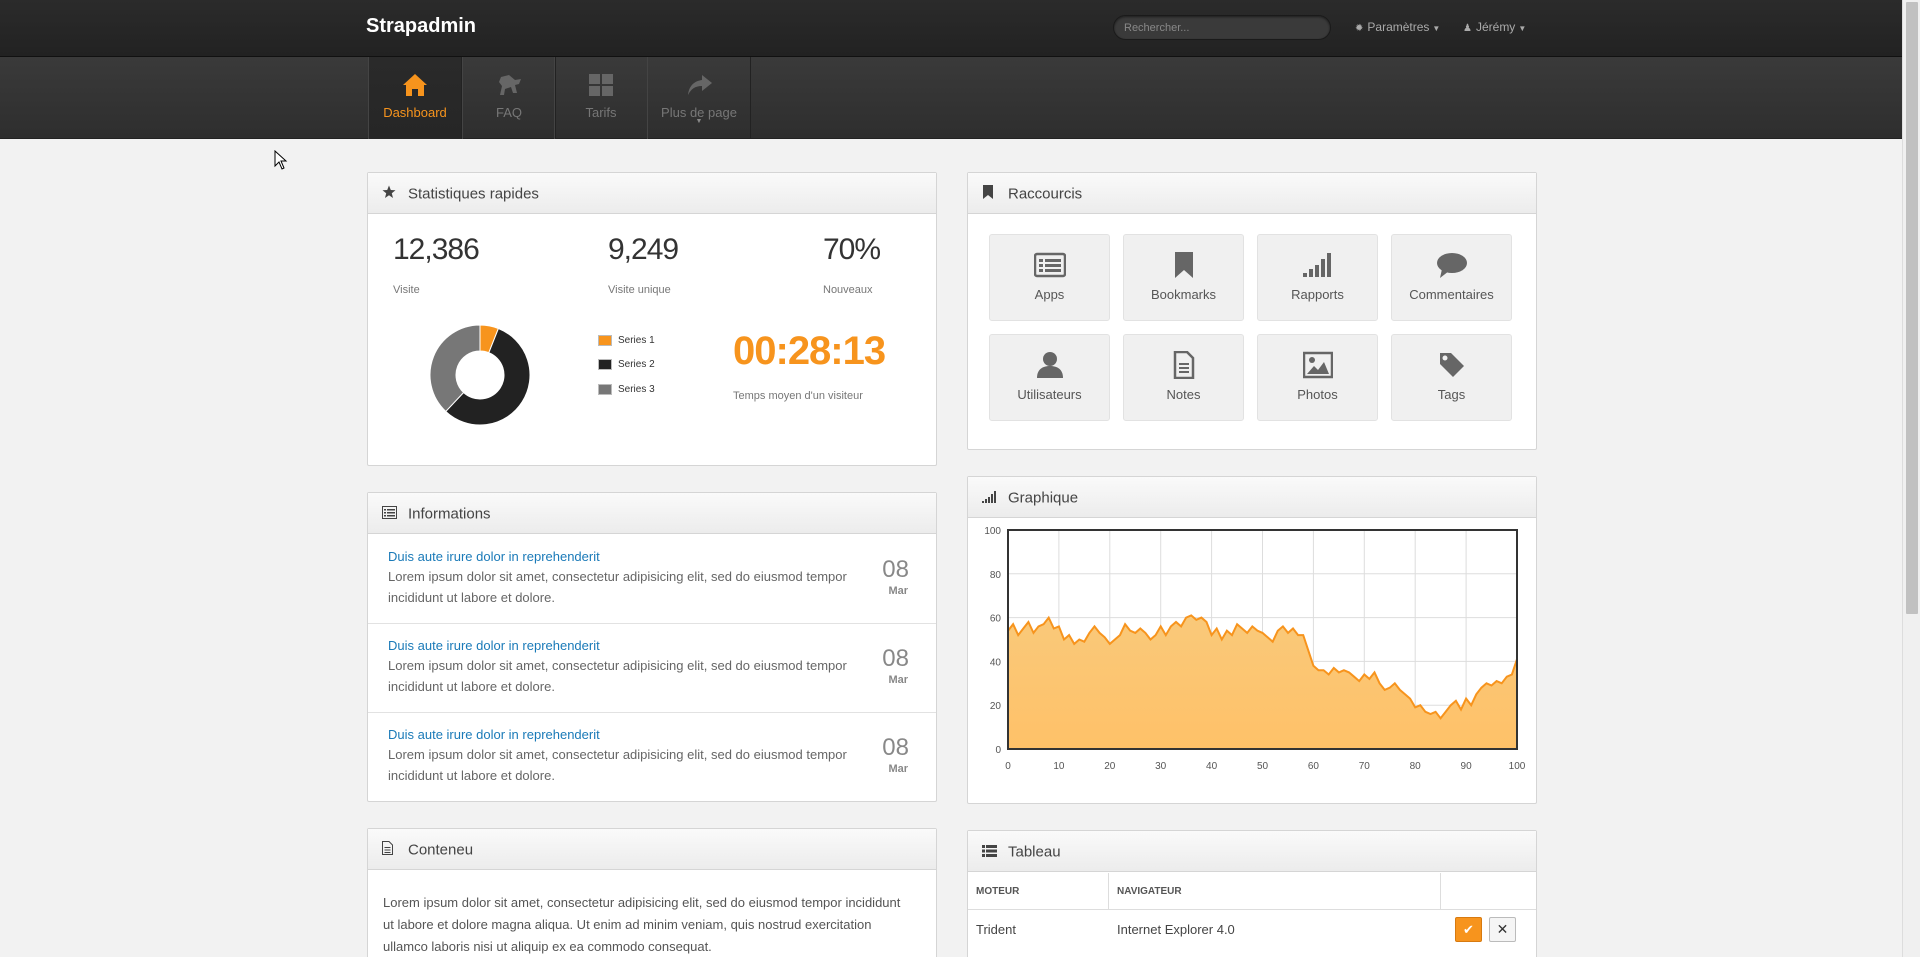  What do you see at coordinates (1359, 28) in the screenshot?
I see `gear-icon: ✹` at bounding box center [1359, 28].